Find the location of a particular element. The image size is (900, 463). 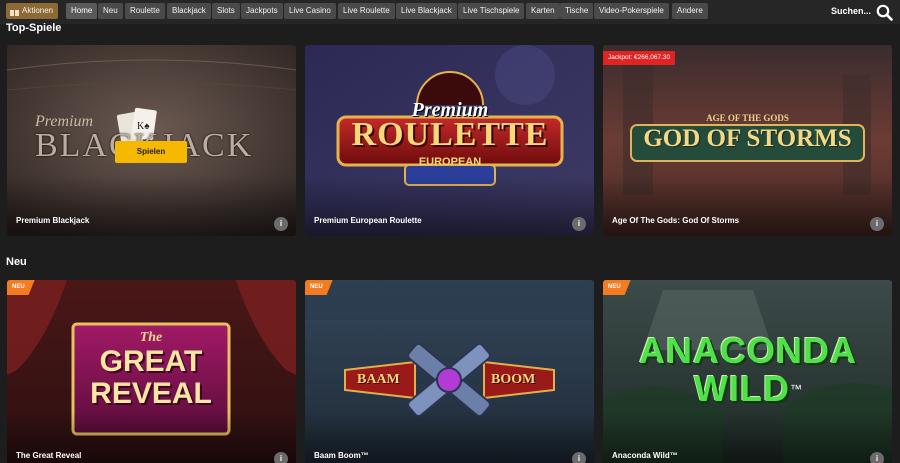

logo-line: REVEAL is located at coordinates (151, 393).